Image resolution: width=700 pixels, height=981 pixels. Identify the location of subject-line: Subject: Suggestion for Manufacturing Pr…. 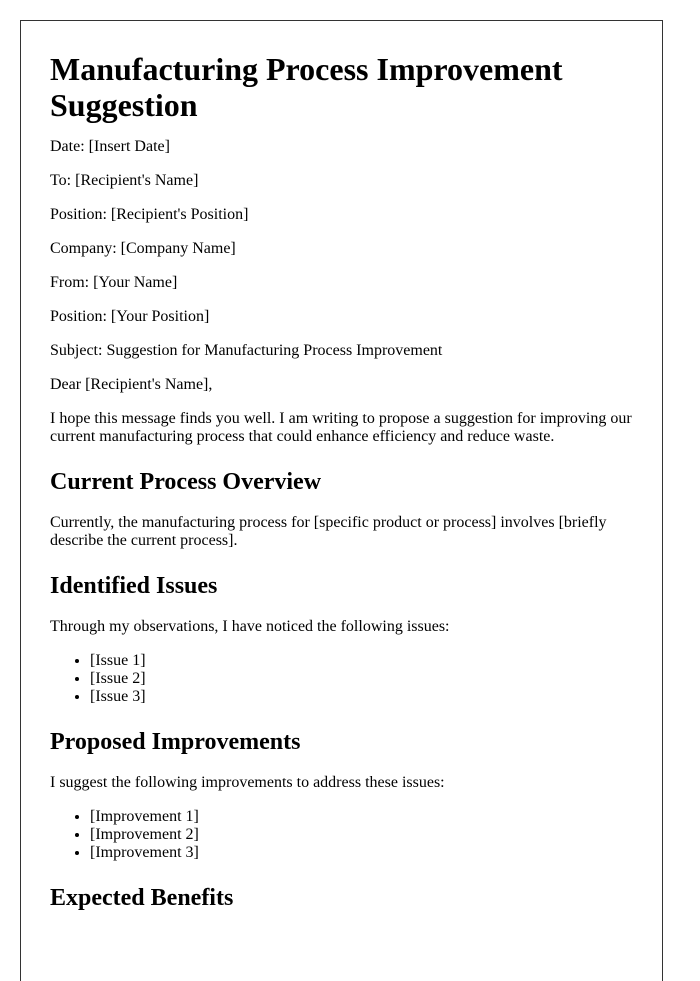
(341, 351).